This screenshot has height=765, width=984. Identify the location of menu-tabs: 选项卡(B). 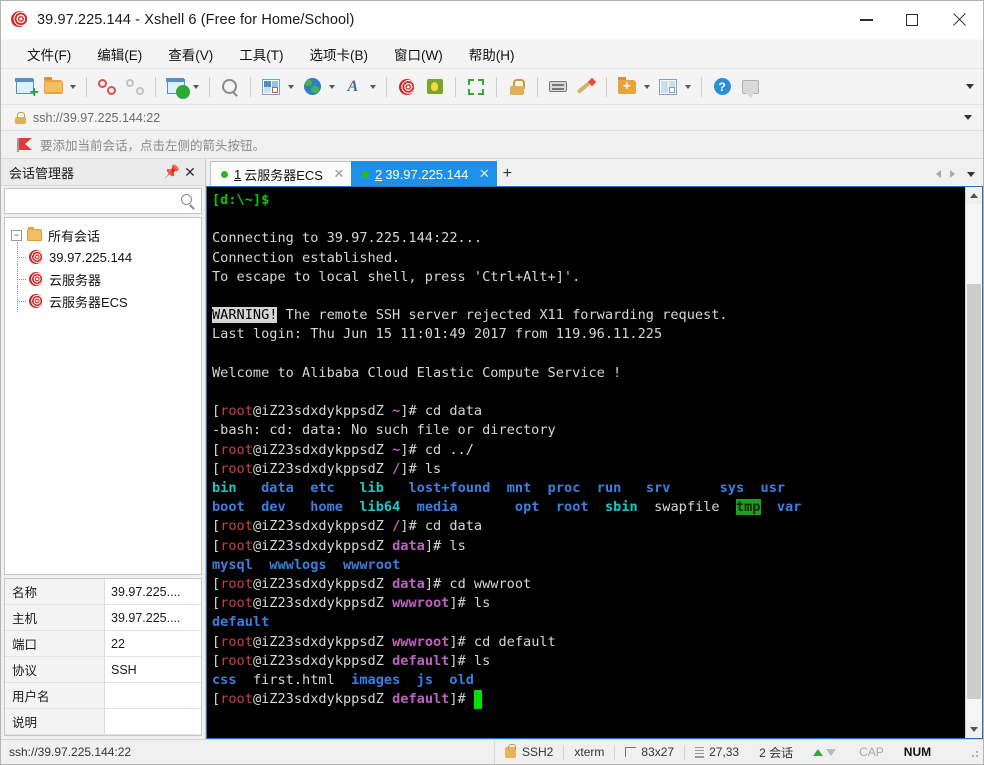
(339, 54).